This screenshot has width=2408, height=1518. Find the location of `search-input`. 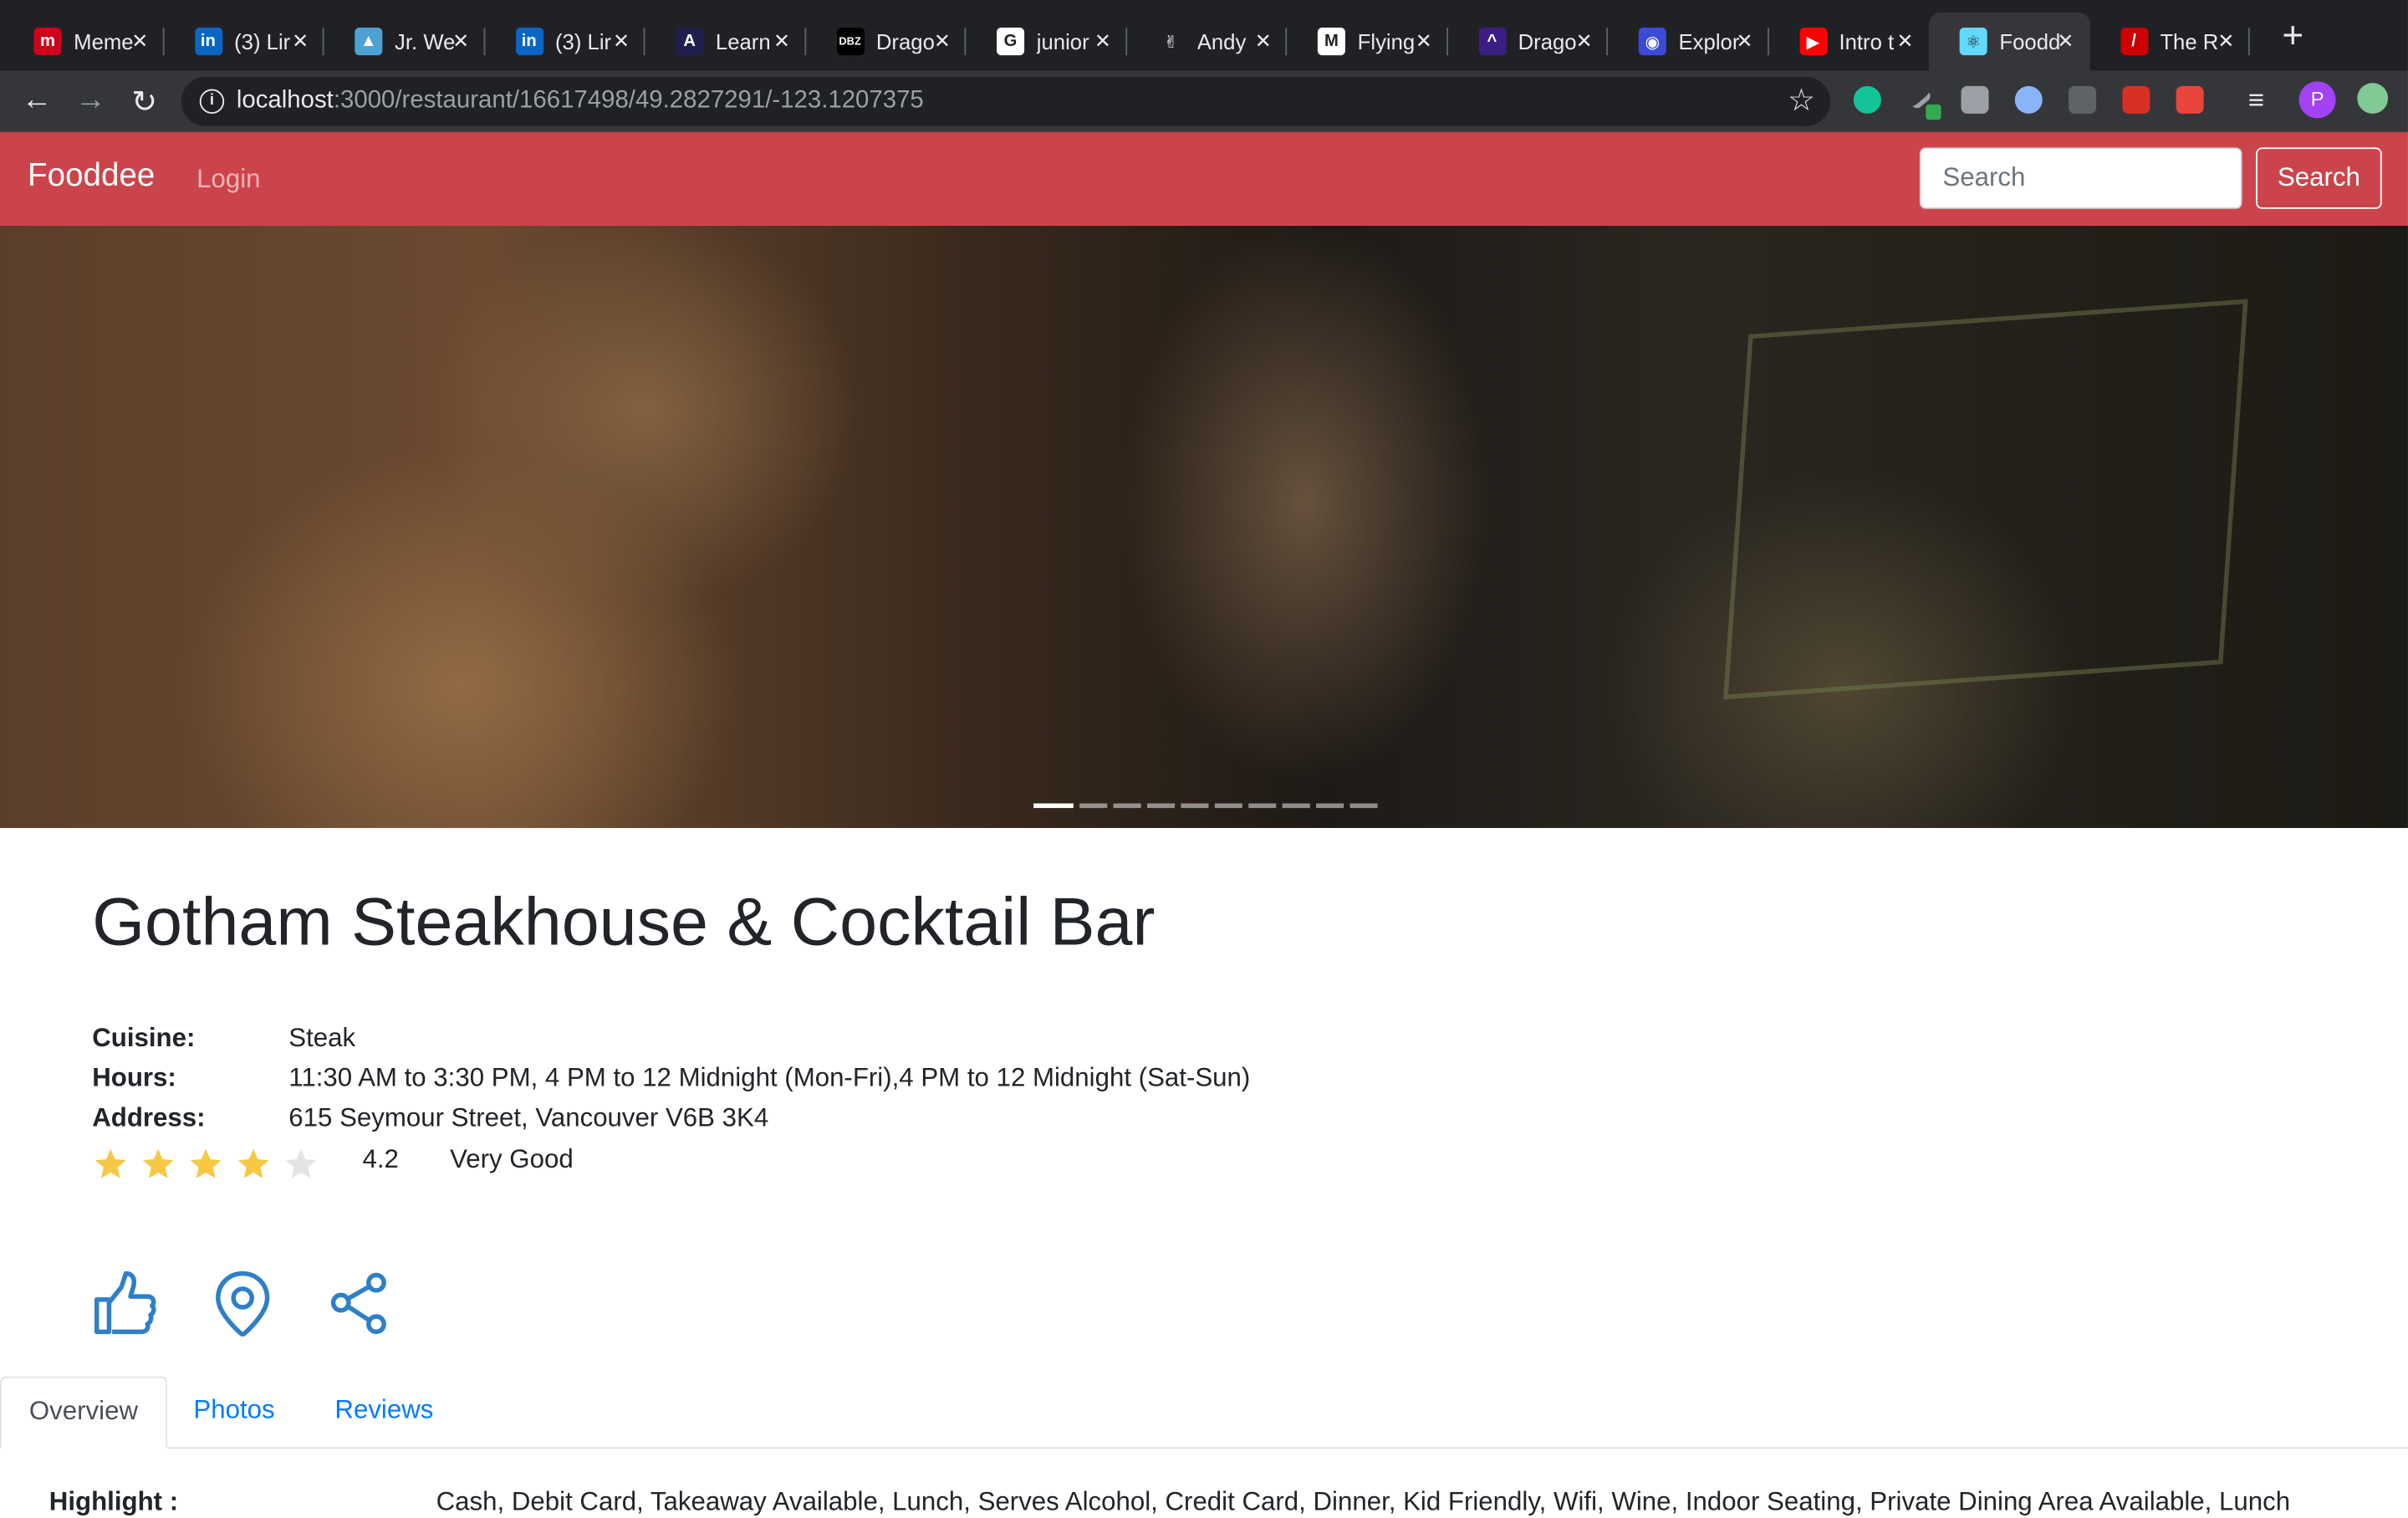

search-input is located at coordinates (2080, 178).